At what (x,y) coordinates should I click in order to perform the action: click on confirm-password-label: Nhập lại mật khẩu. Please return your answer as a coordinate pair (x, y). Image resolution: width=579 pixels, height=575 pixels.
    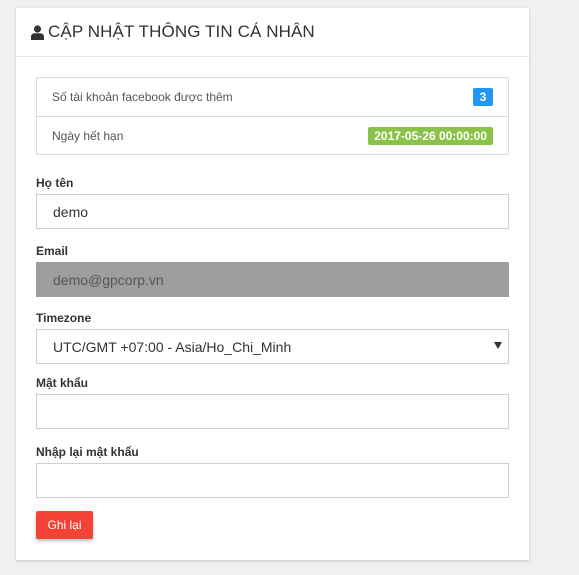
    Looking at the image, I should click on (87, 452).